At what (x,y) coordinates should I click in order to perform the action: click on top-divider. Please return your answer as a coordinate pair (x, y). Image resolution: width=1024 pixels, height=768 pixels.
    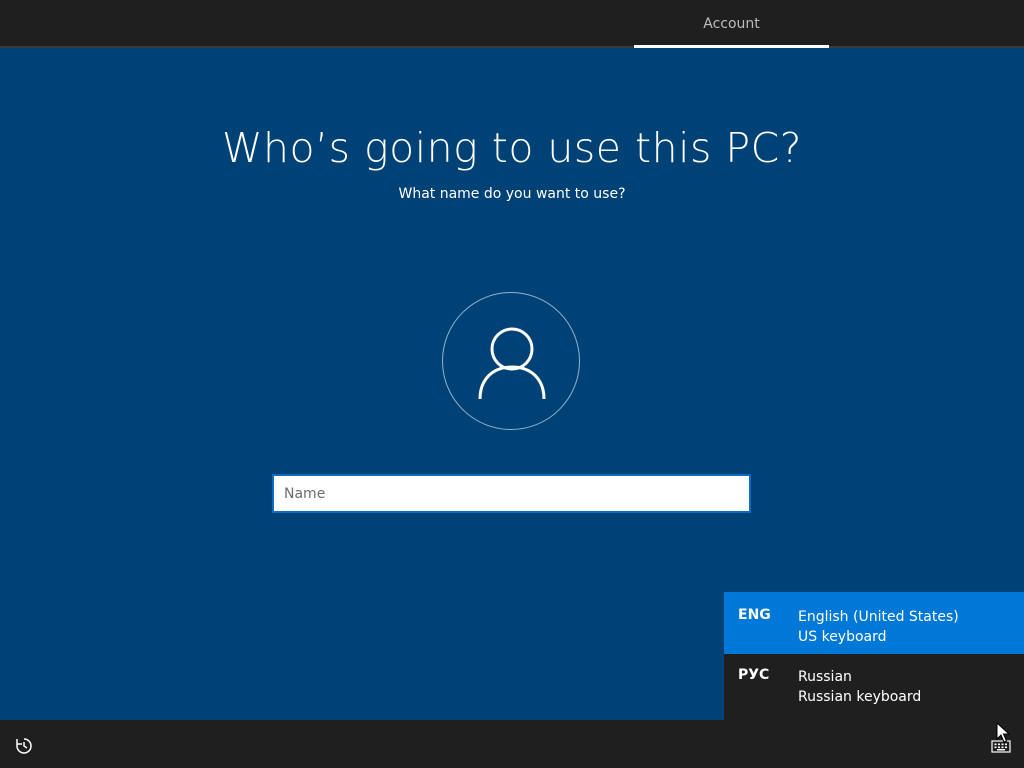
    Looking at the image, I should click on (512, 47).